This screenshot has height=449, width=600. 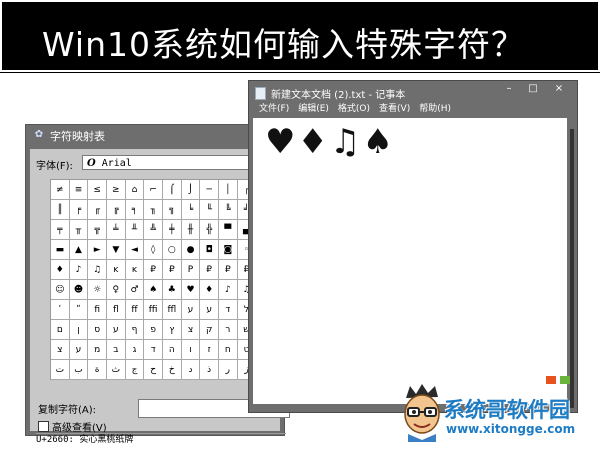 What do you see at coordinates (209, 370) in the screenshot?
I see `character-cell: ذ` at bounding box center [209, 370].